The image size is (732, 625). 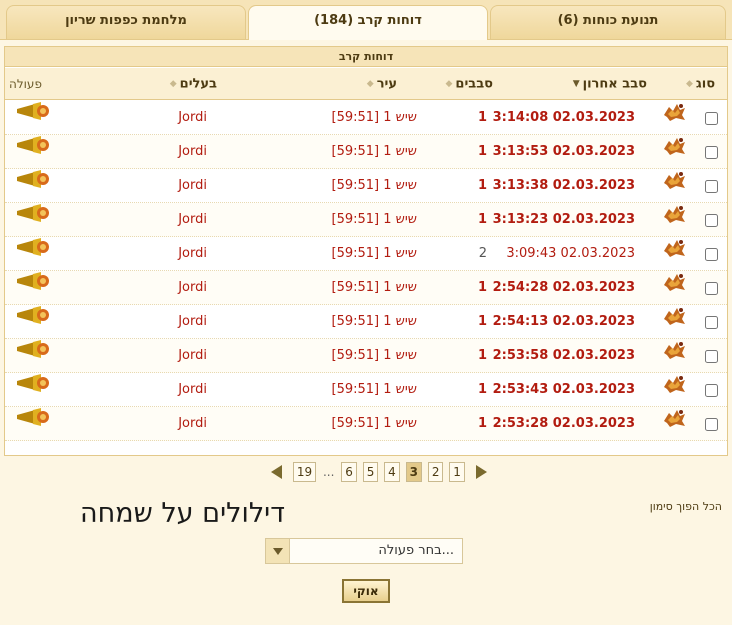 I want to click on table-row: 2:53:43 02.03.2023 1 שיש 1 [59:51] Jordi, so click(x=366, y=390).